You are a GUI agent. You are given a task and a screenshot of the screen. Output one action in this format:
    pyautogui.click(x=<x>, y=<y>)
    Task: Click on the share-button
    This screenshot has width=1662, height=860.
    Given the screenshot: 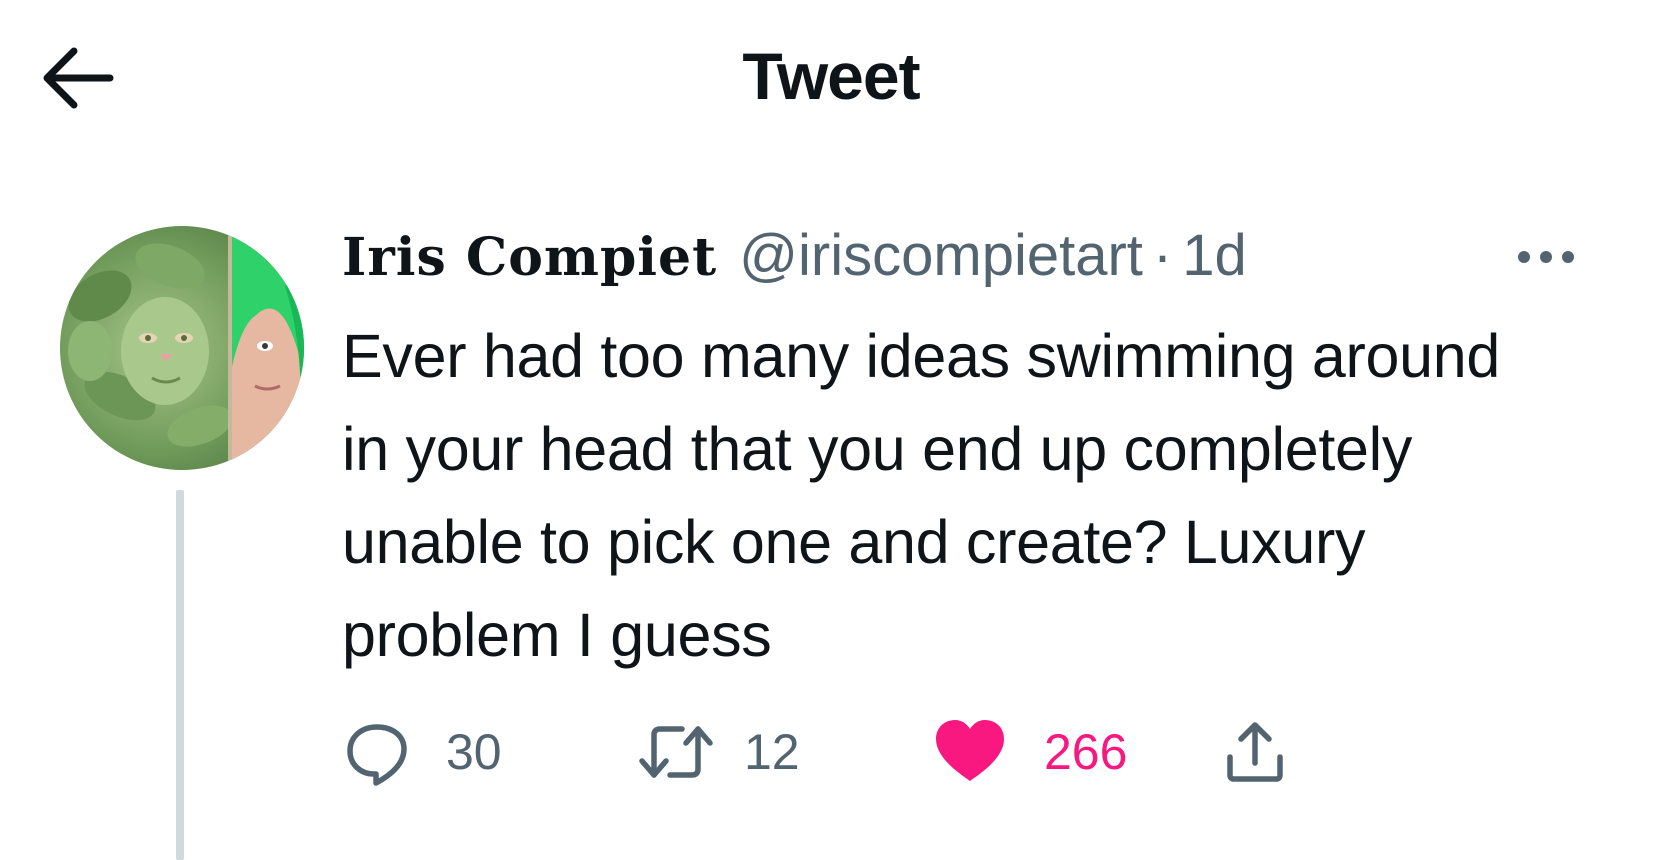 What is the action you would take?
    pyautogui.click(x=1255, y=752)
    